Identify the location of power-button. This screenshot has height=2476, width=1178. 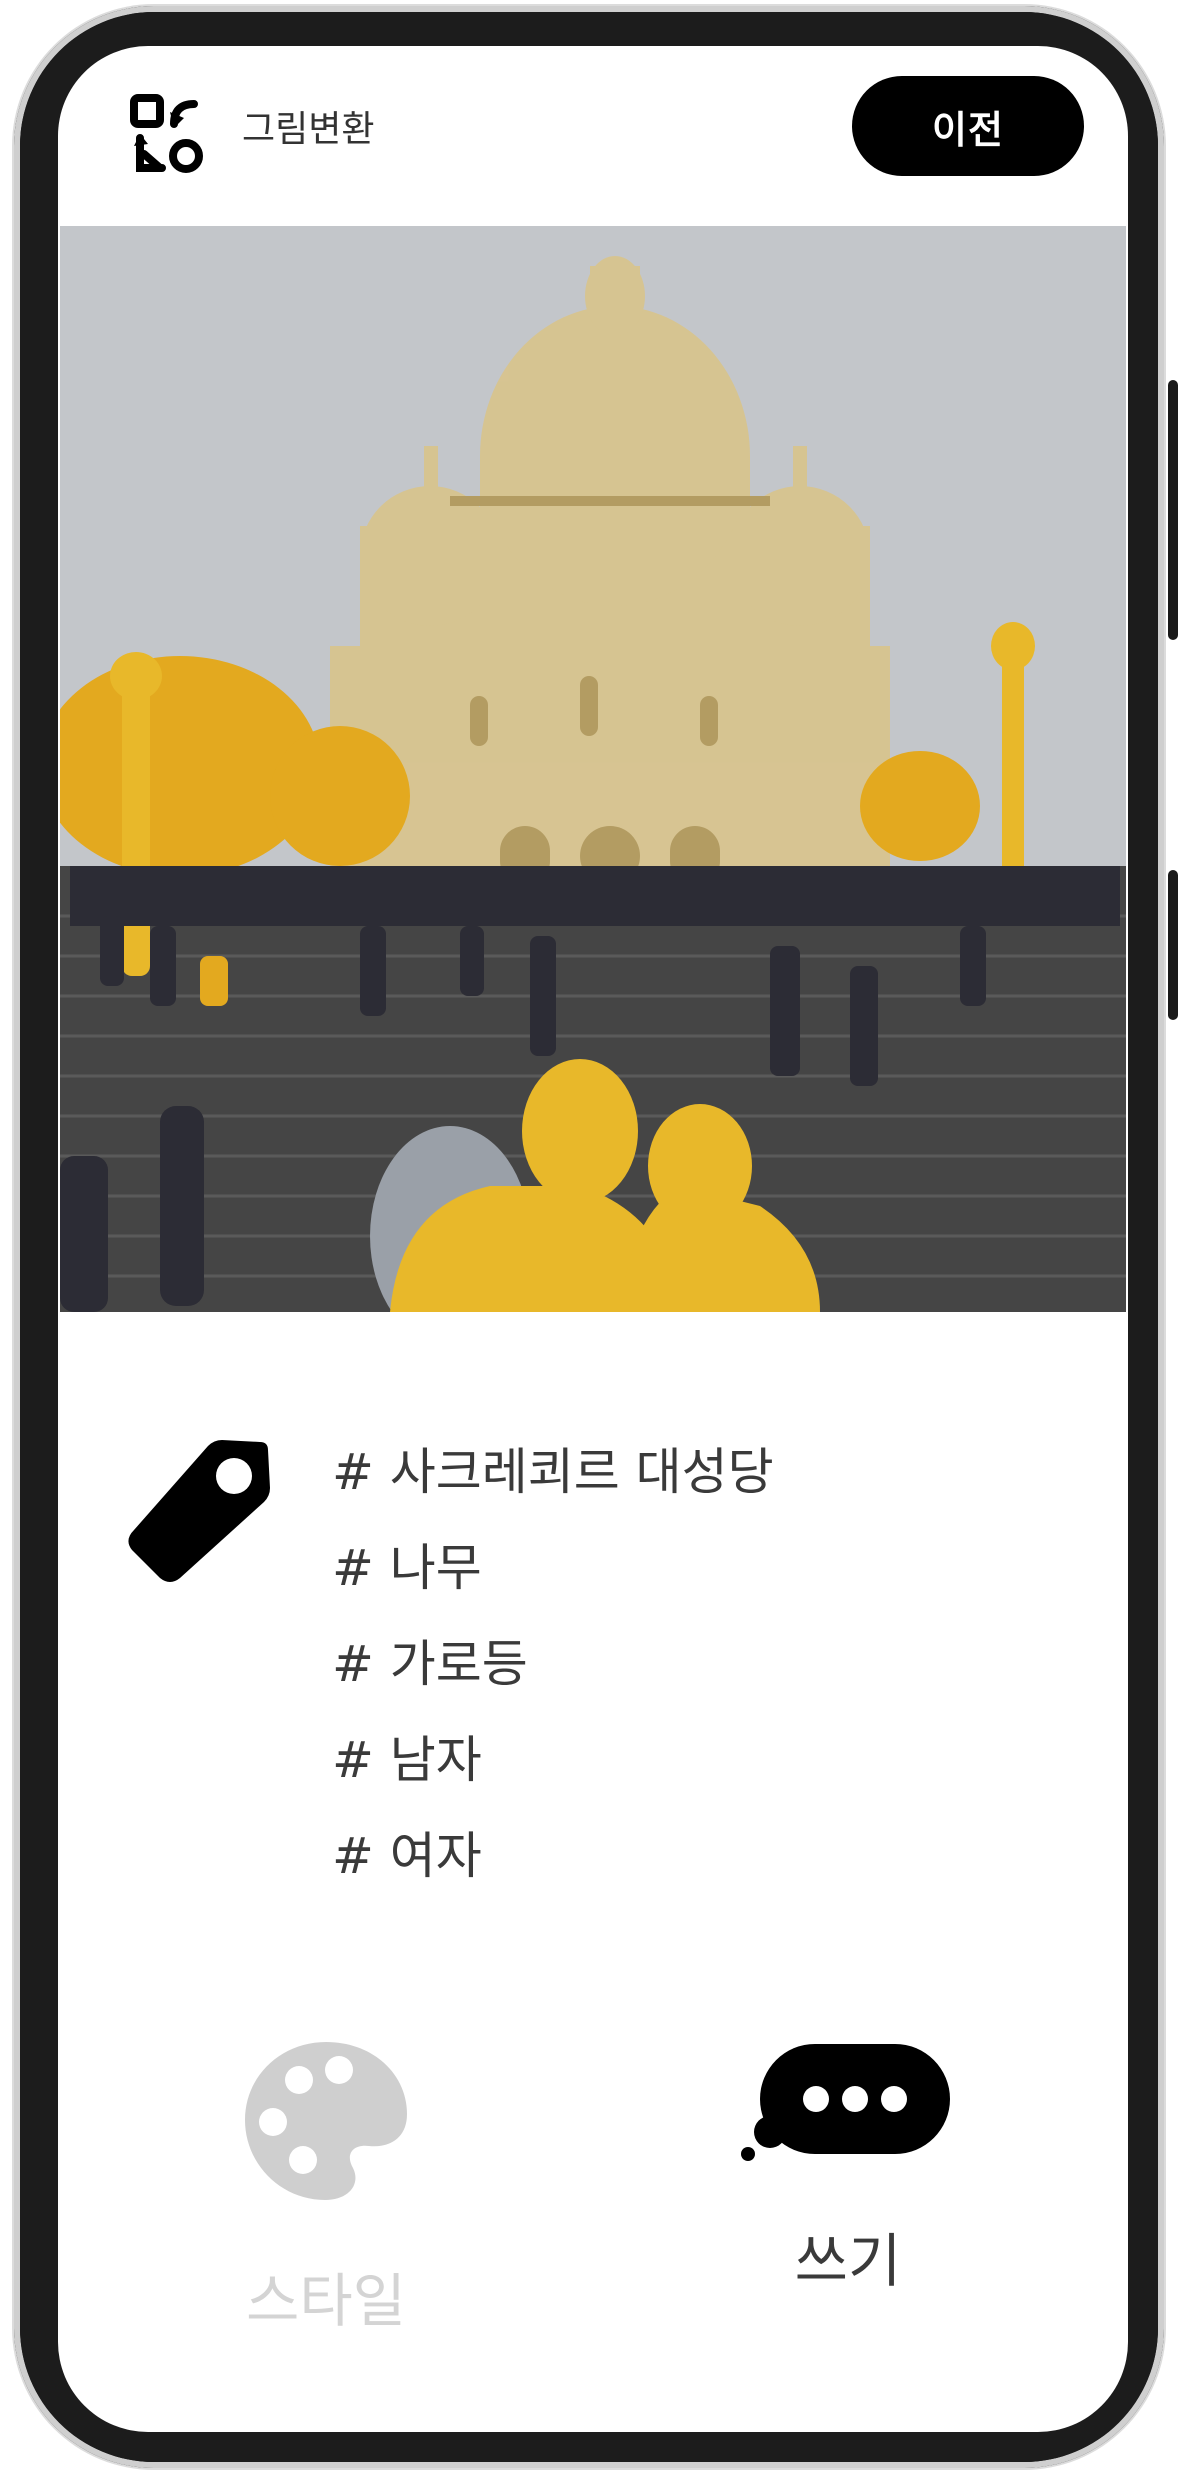
(1173, 945).